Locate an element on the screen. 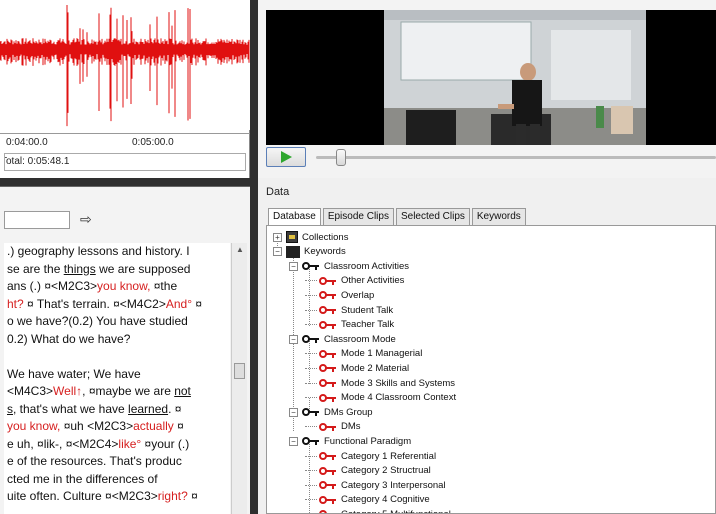  transcript-segment: actually is located at coordinates (153, 426).